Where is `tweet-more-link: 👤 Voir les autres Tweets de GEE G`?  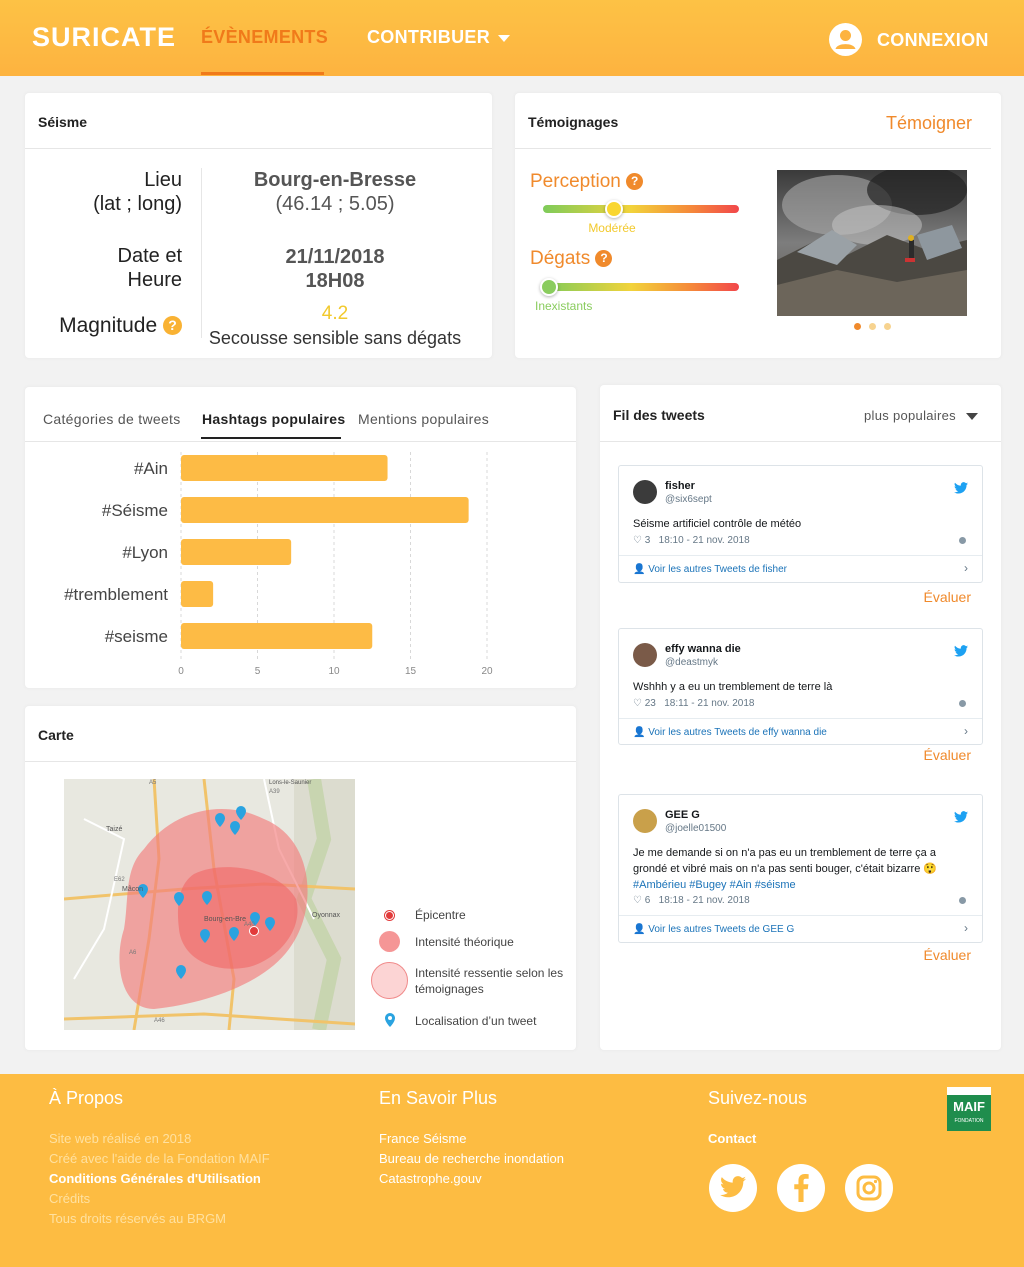 tweet-more-link: 👤 Voir les autres Tweets de GEE G is located at coordinates (713, 929).